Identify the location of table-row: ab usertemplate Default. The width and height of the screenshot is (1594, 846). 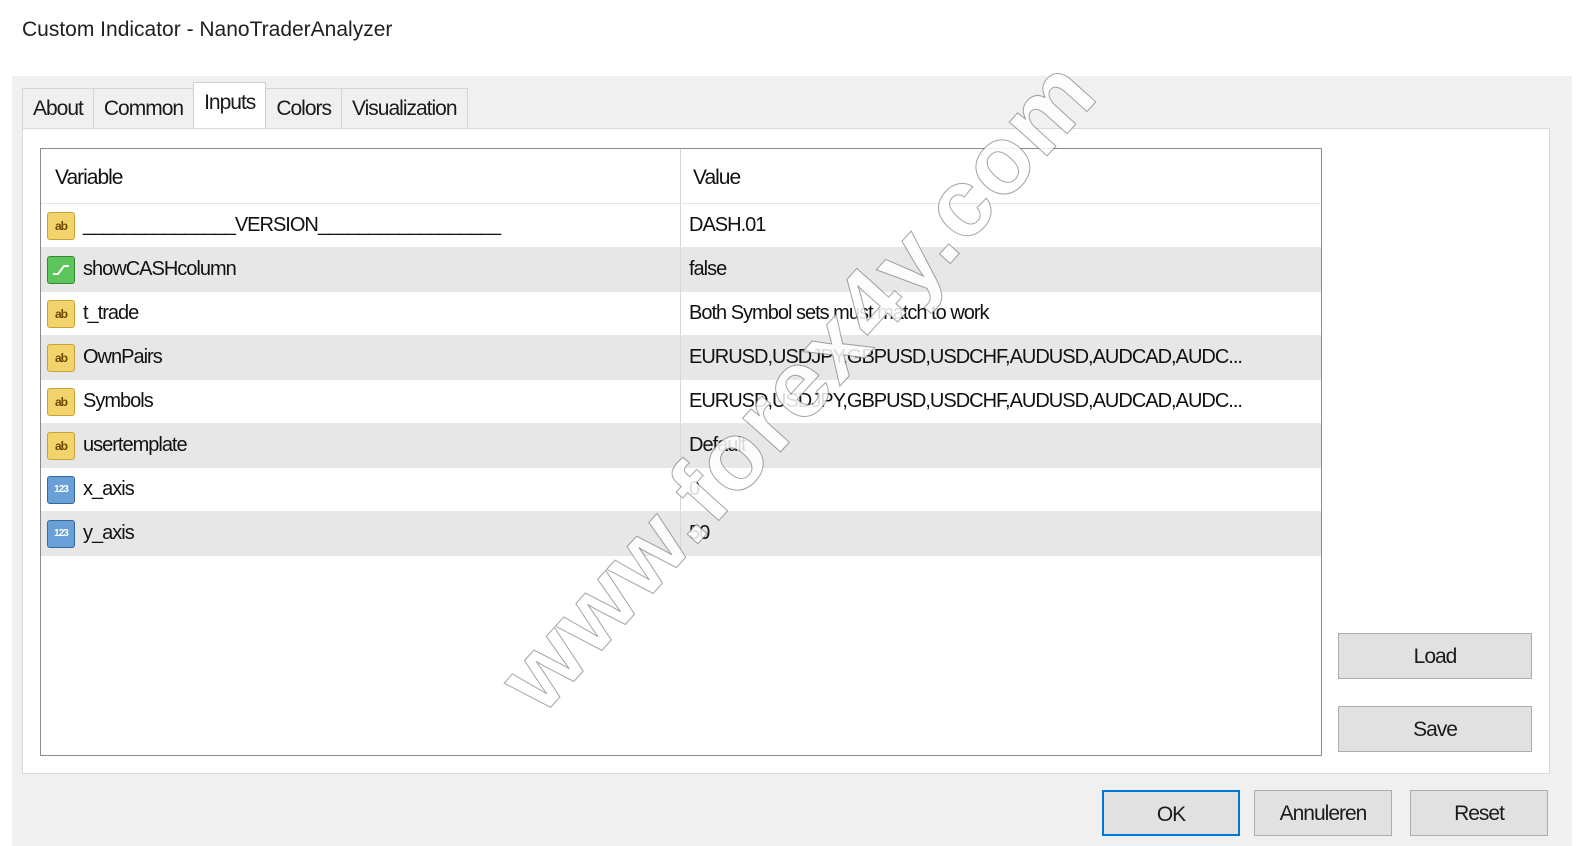
(681, 446).